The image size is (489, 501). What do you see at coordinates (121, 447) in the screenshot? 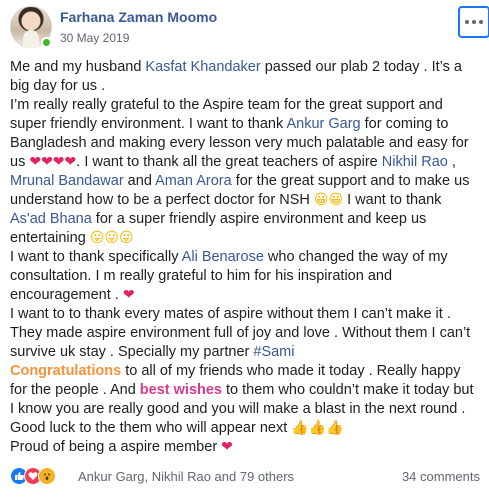
I see `post-paragraph: Proud of being a aspire member ❤` at bounding box center [121, 447].